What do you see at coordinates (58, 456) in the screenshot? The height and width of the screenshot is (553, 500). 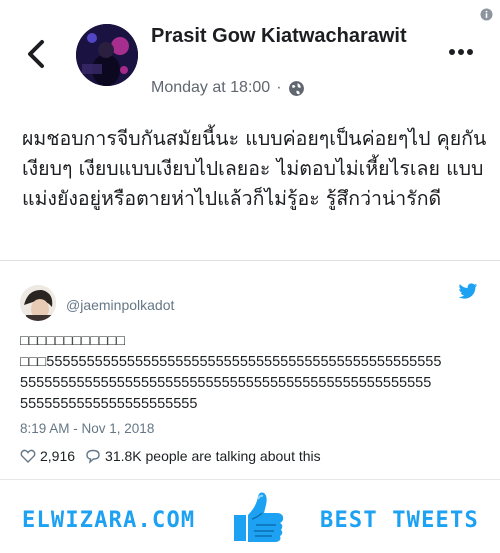 I see `like-count: 2,916` at bounding box center [58, 456].